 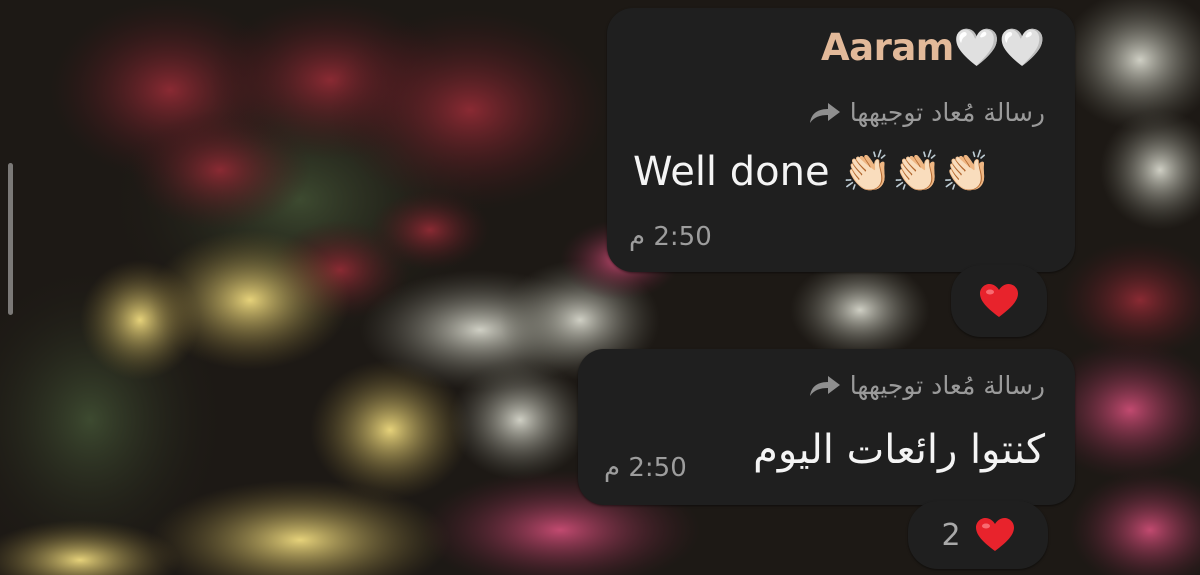 I want to click on sender-name: Aaram🤍🤍, so click(x=933, y=48).